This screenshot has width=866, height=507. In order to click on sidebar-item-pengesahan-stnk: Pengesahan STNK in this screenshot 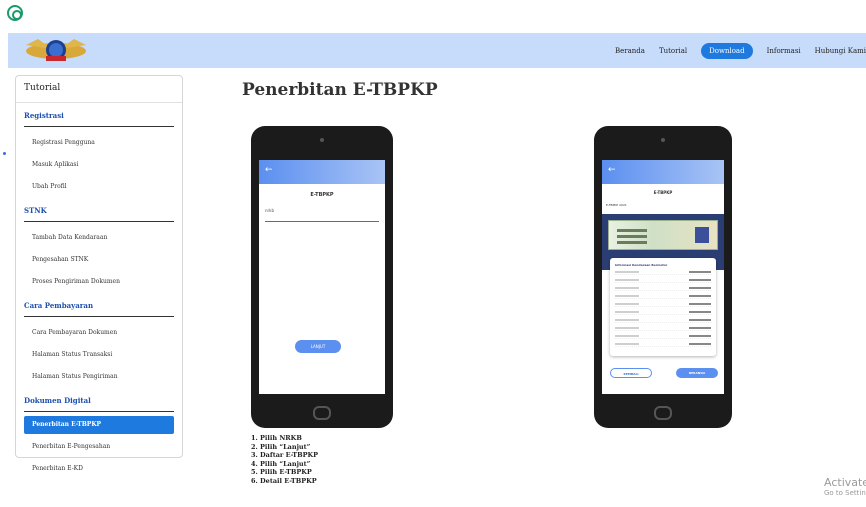, I will do `click(99, 260)`.